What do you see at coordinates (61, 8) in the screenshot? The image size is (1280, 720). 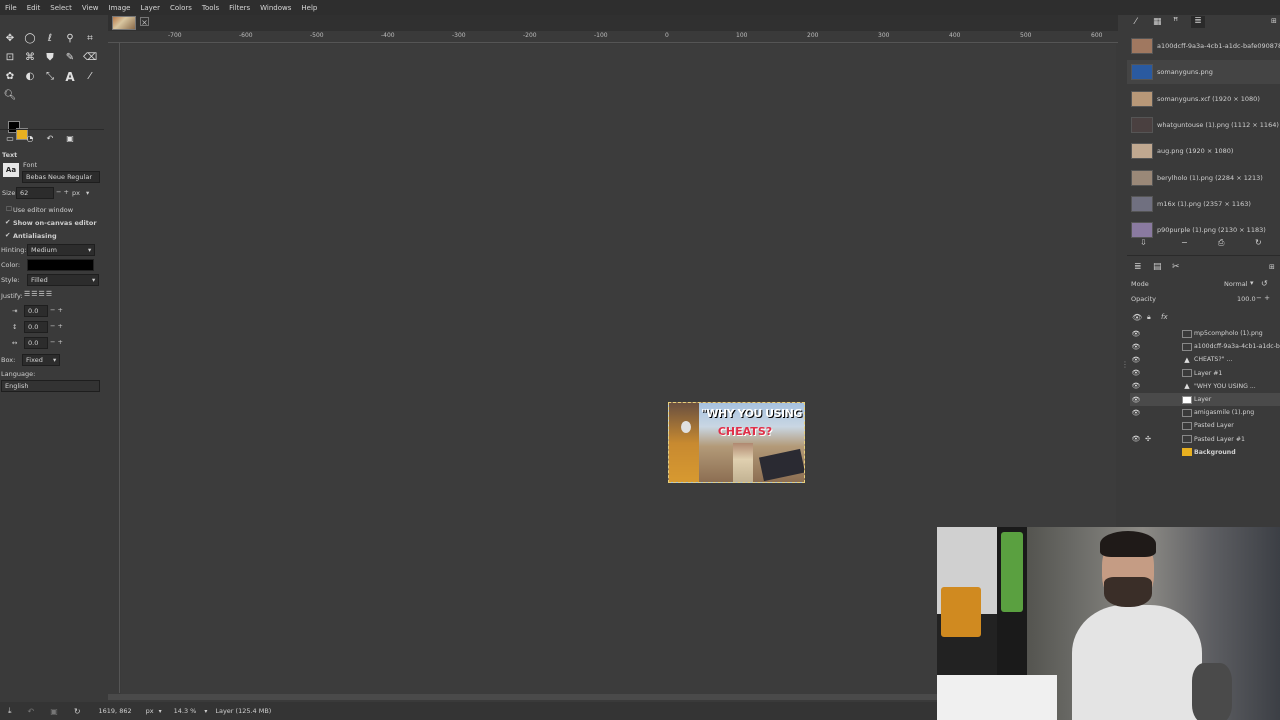 I see `menu-item-select: Select` at bounding box center [61, 8].